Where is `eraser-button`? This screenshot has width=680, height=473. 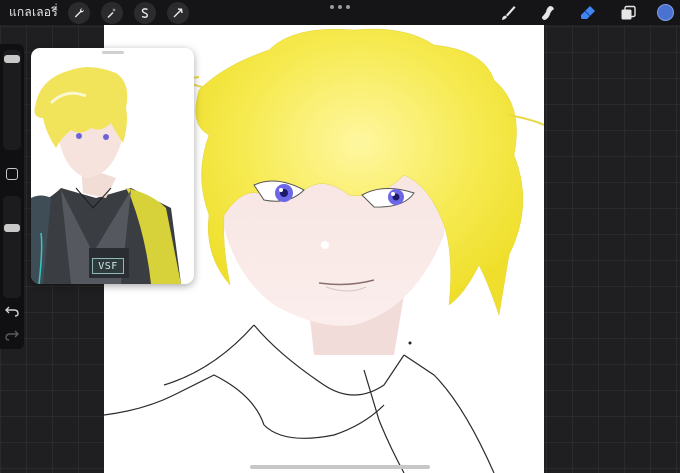 eraser-button is located at coordinates (588, 13).